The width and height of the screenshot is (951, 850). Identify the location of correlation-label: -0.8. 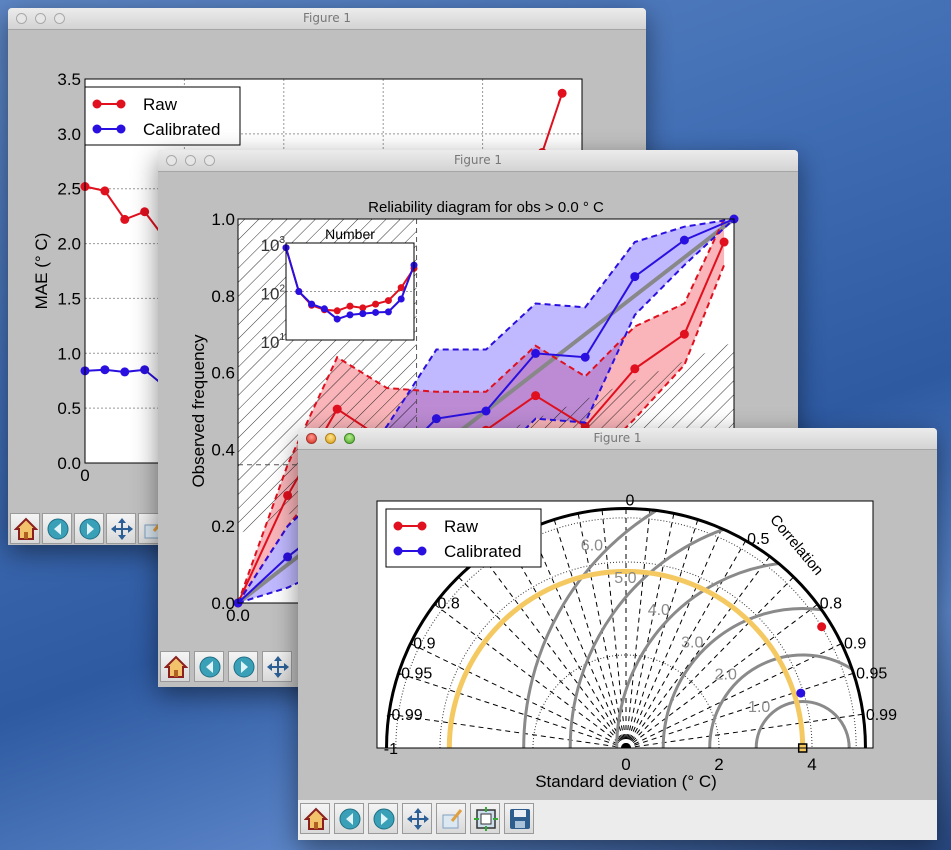
(446, 604).